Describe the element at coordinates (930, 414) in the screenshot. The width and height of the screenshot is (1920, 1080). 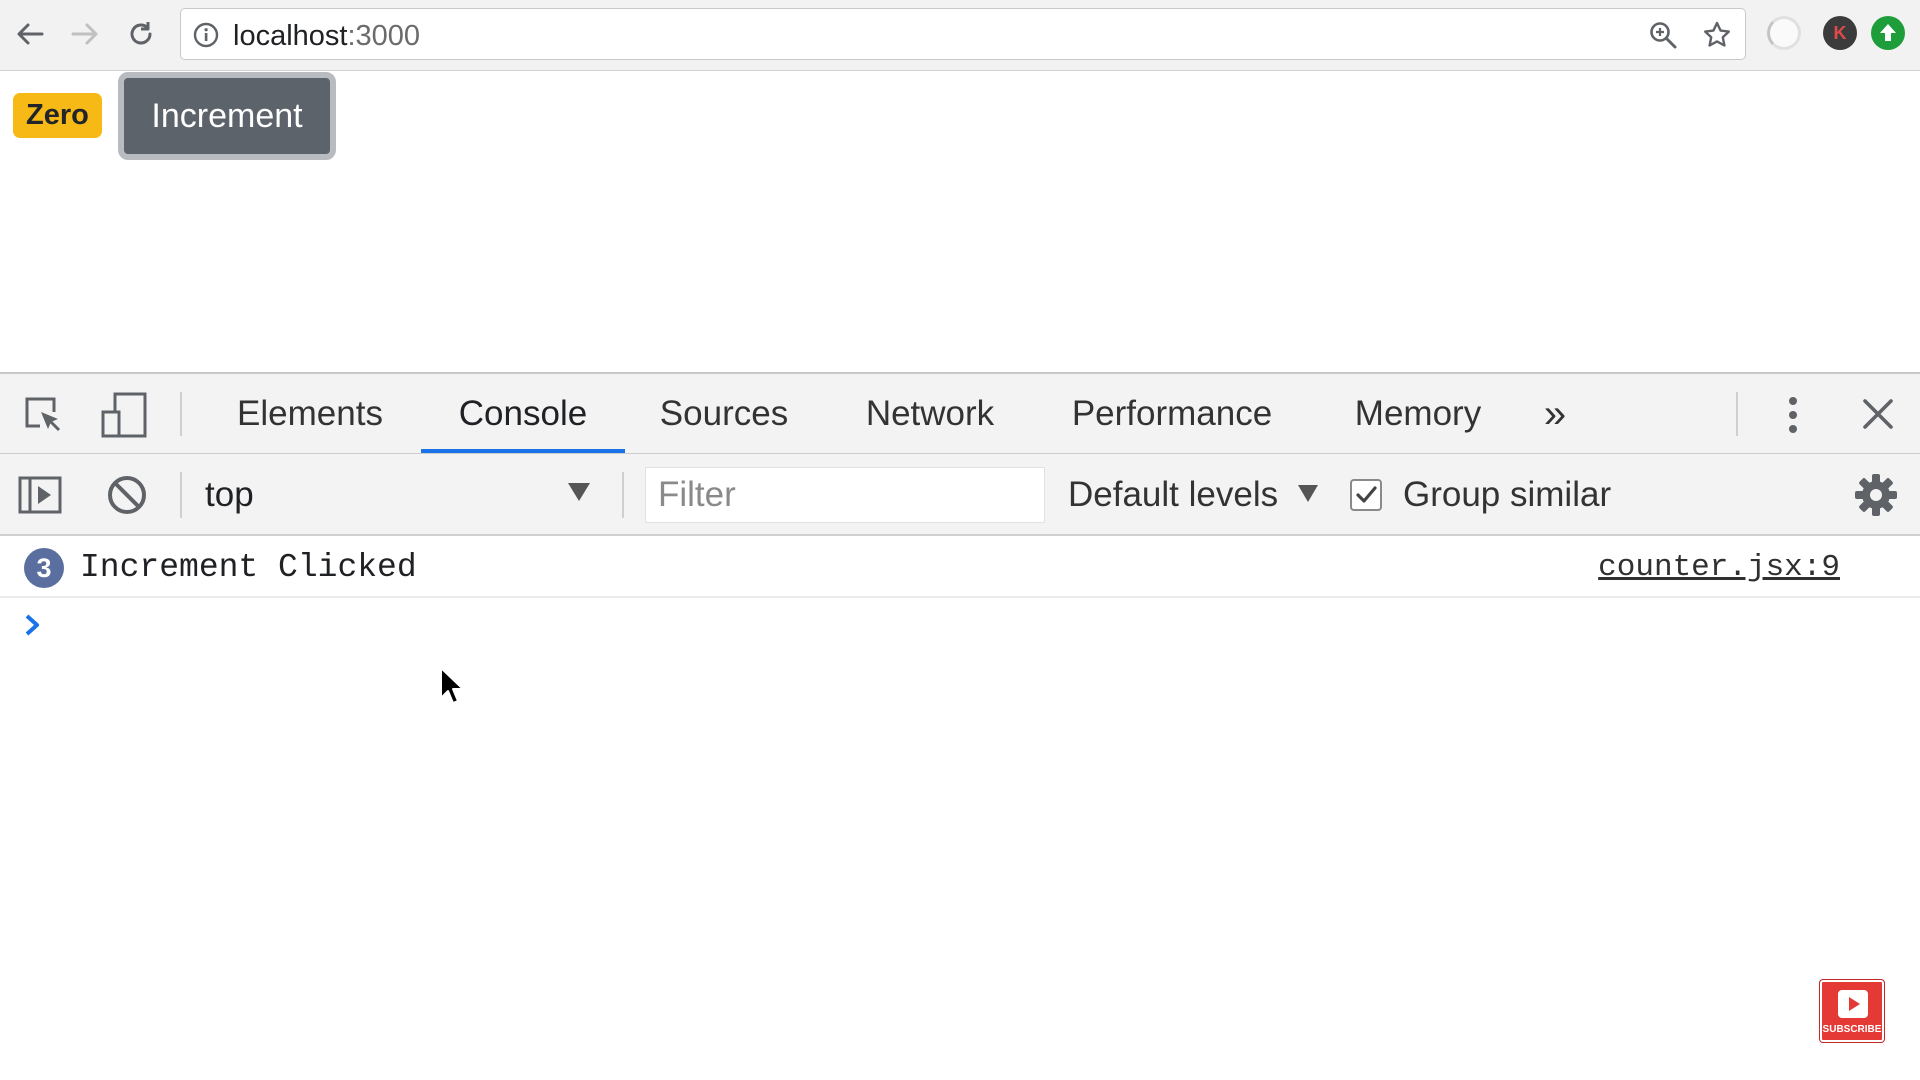
I see `tab-network: Network` at that location.